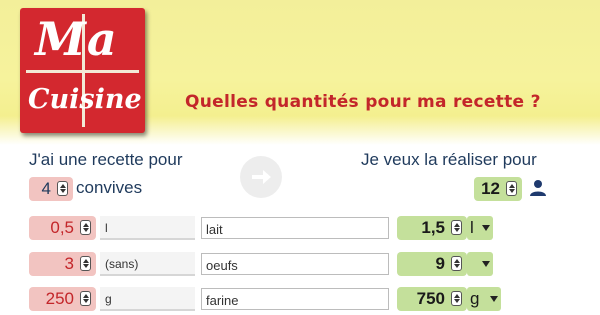  I want to click on ingredient-unit-field: g, so click(147, 299).